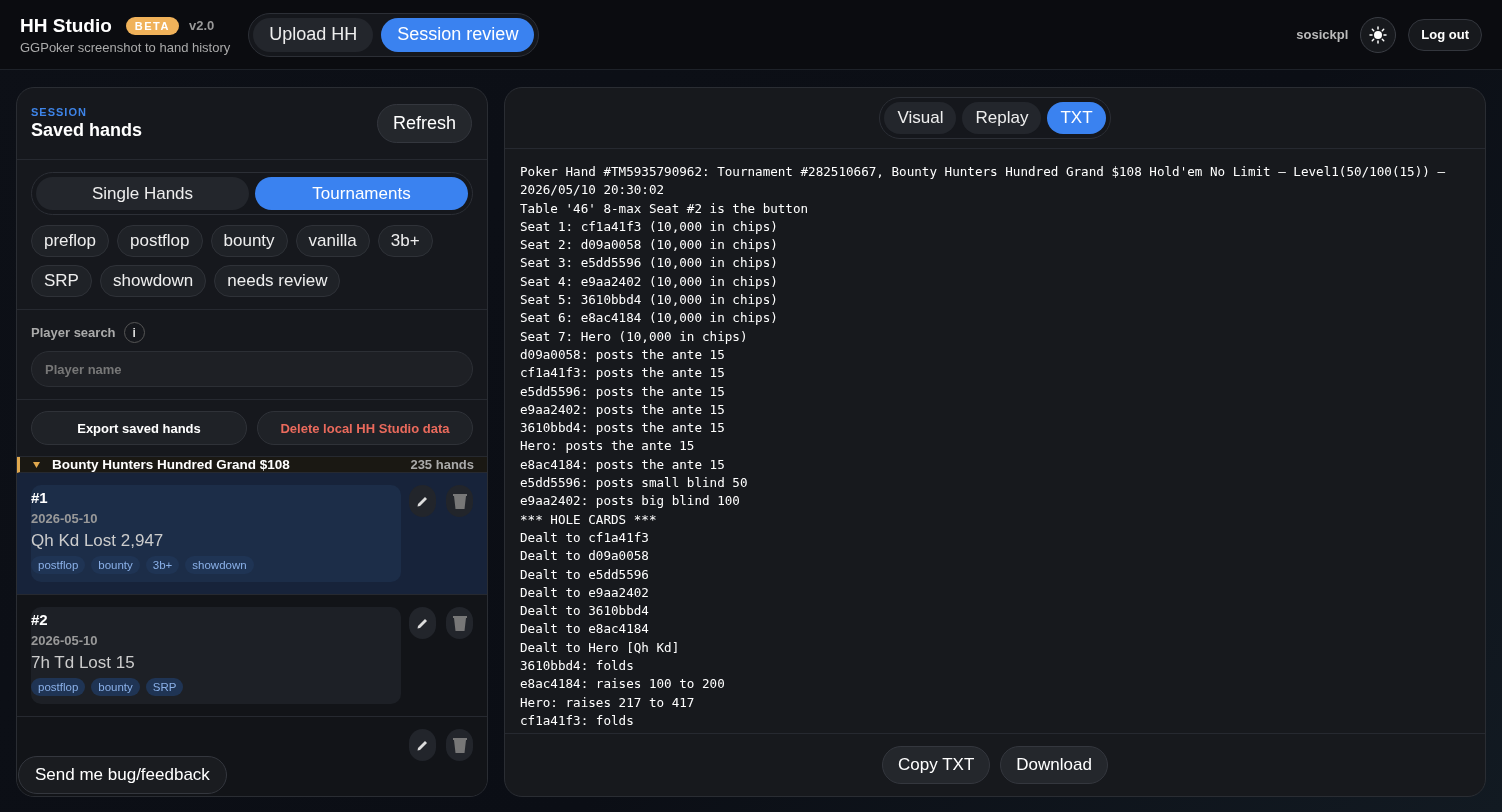 The image size is (1502, 812). Describe the element at coordinates (216, 655) in the screenshot. I see `hand-card: #2 2026-05-10 7h Td Lost 15 postflop bounty SRP` at that location.